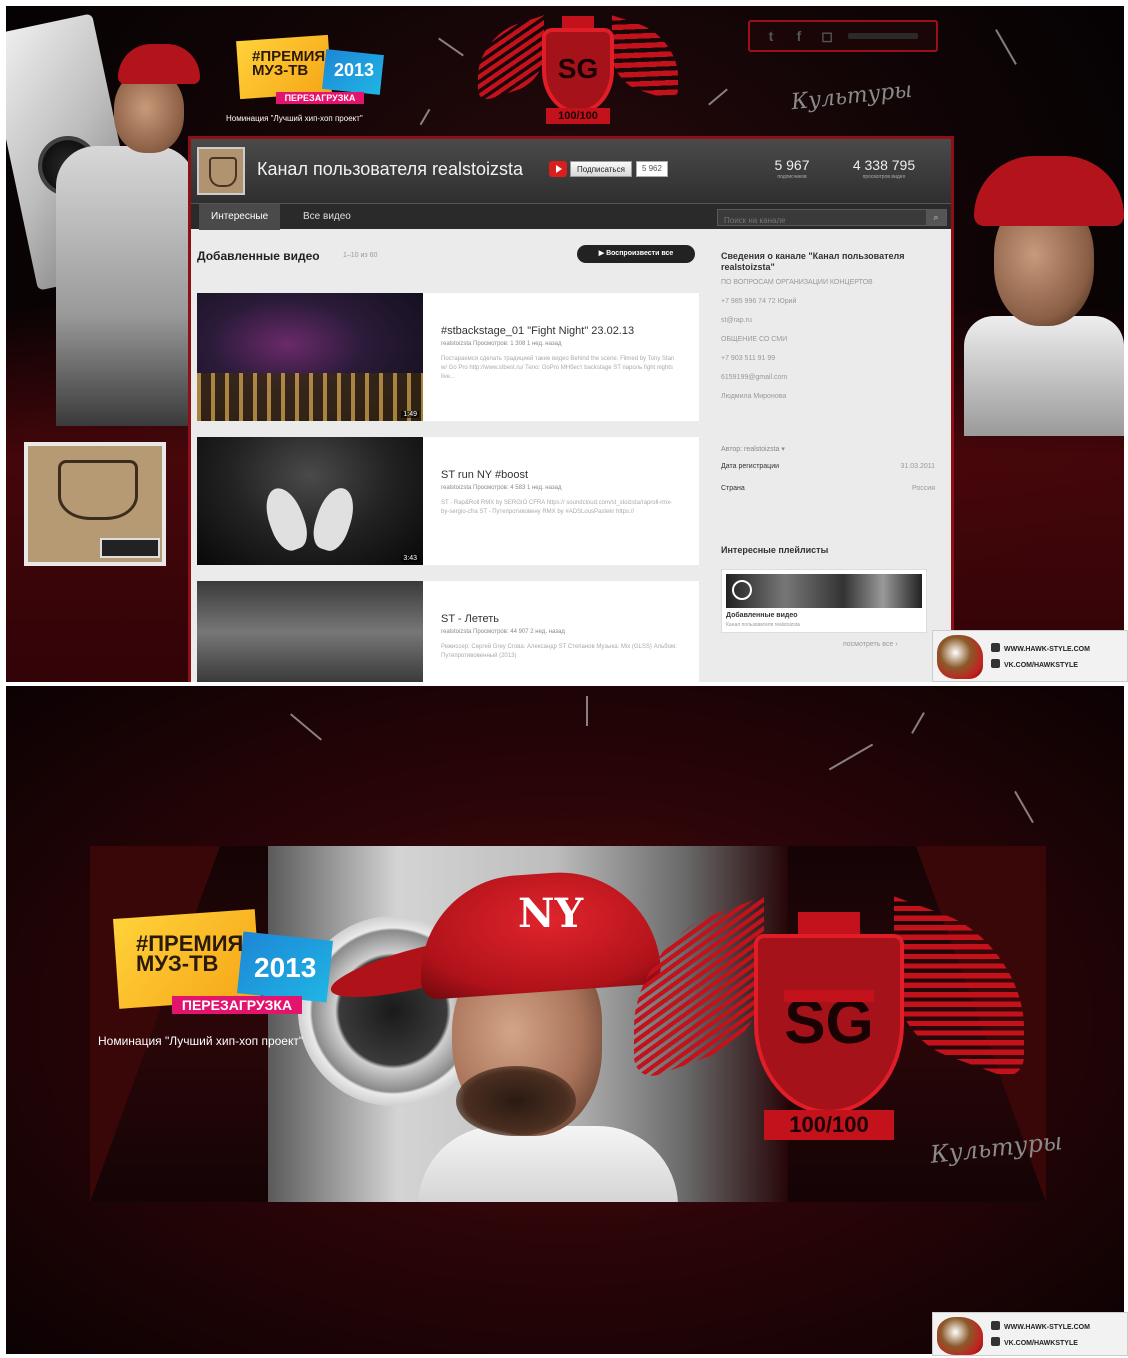  What do you see at coordinates (240, 217) in the screenshot?
I see `tab-featured: Интересные` at bounding box center [240, 217].